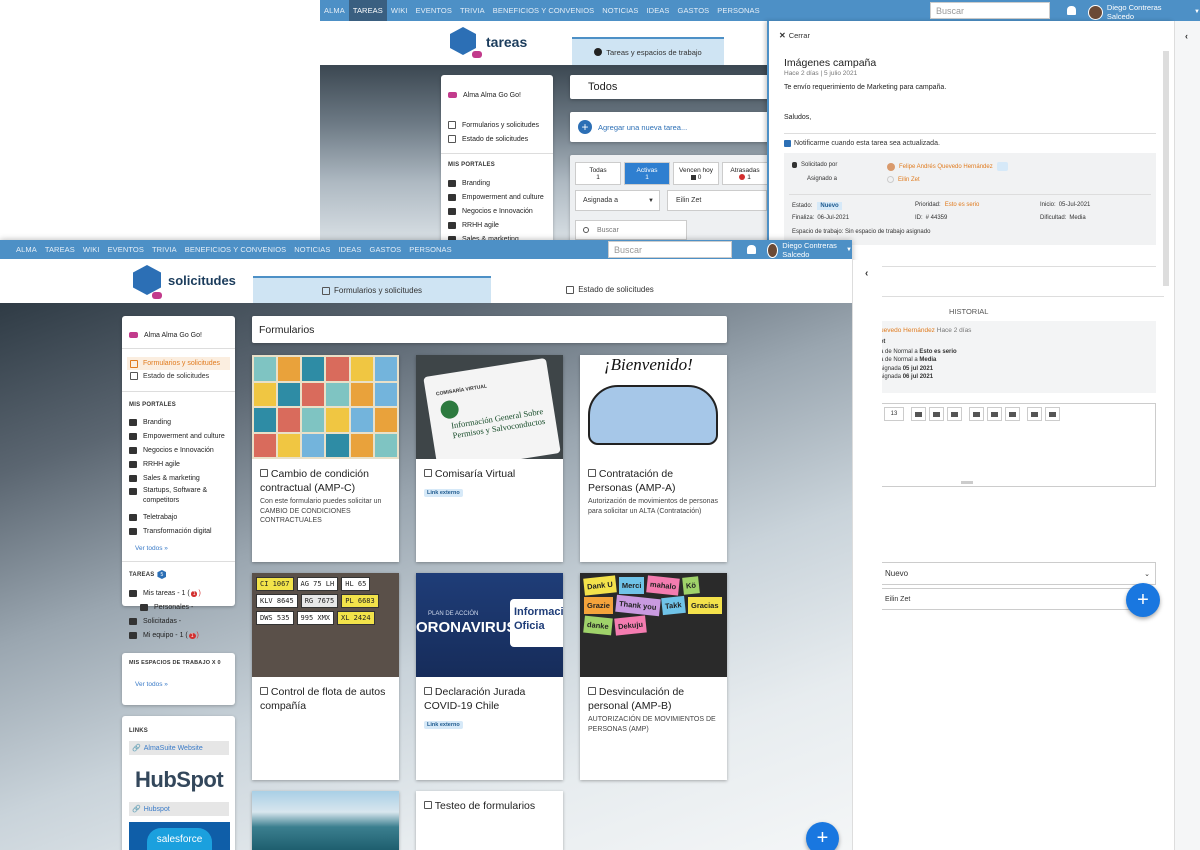 Image resolution: width=1200 pixels, height=850 pixels. I want to click on toolbar-image-button, so click(994, 414).